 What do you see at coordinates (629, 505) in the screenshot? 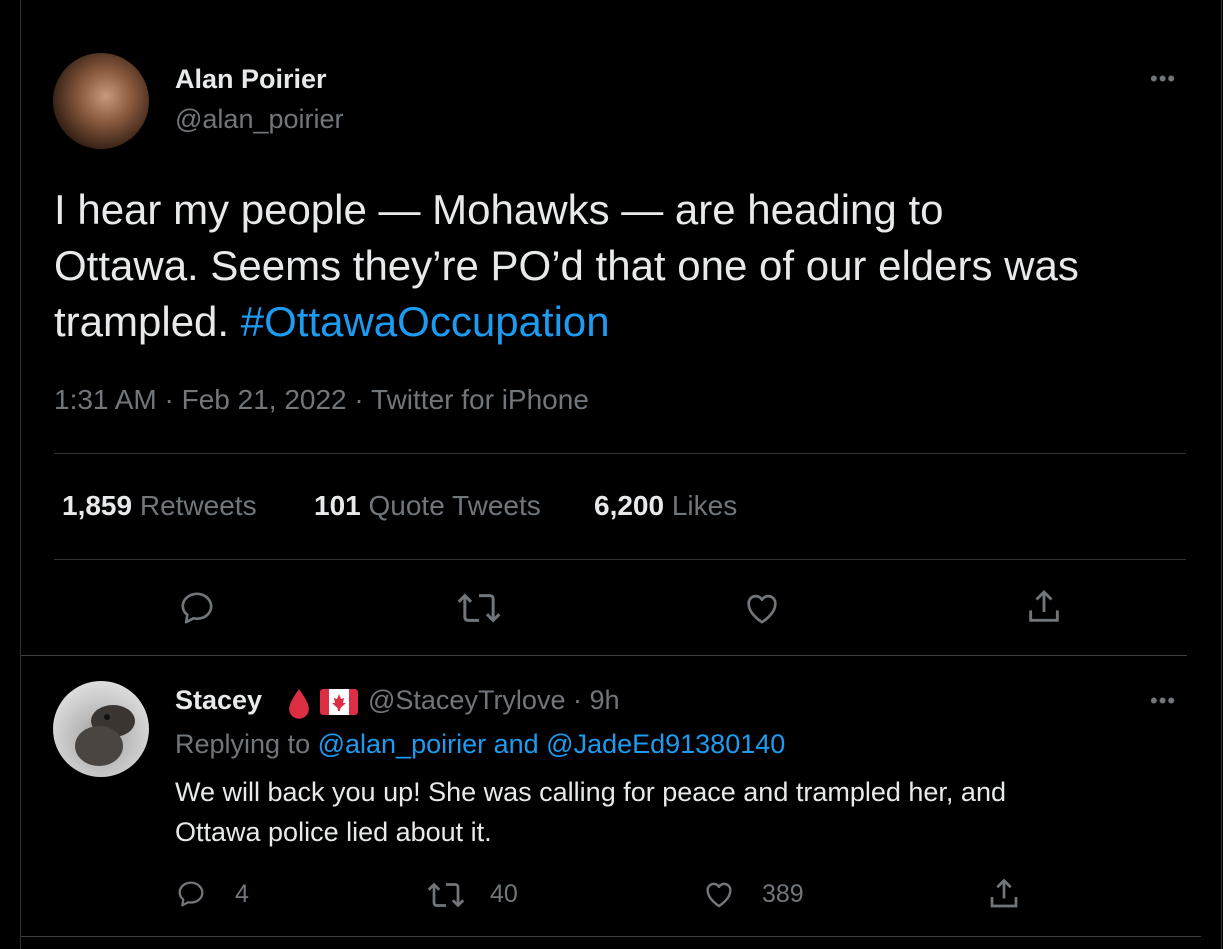
I see `likes-count: 6,200` at bounding box center [629, 505].